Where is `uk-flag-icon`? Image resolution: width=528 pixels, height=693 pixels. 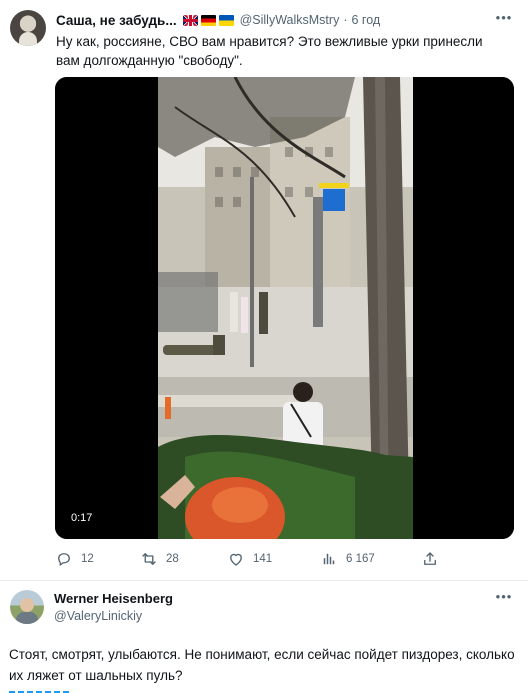
uk-flag-icon is located at coordinates (190, 20).